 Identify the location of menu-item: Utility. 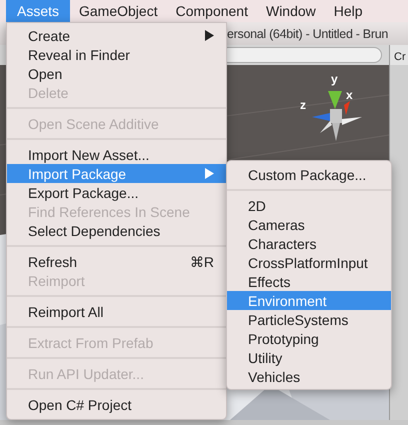
(309, 357).